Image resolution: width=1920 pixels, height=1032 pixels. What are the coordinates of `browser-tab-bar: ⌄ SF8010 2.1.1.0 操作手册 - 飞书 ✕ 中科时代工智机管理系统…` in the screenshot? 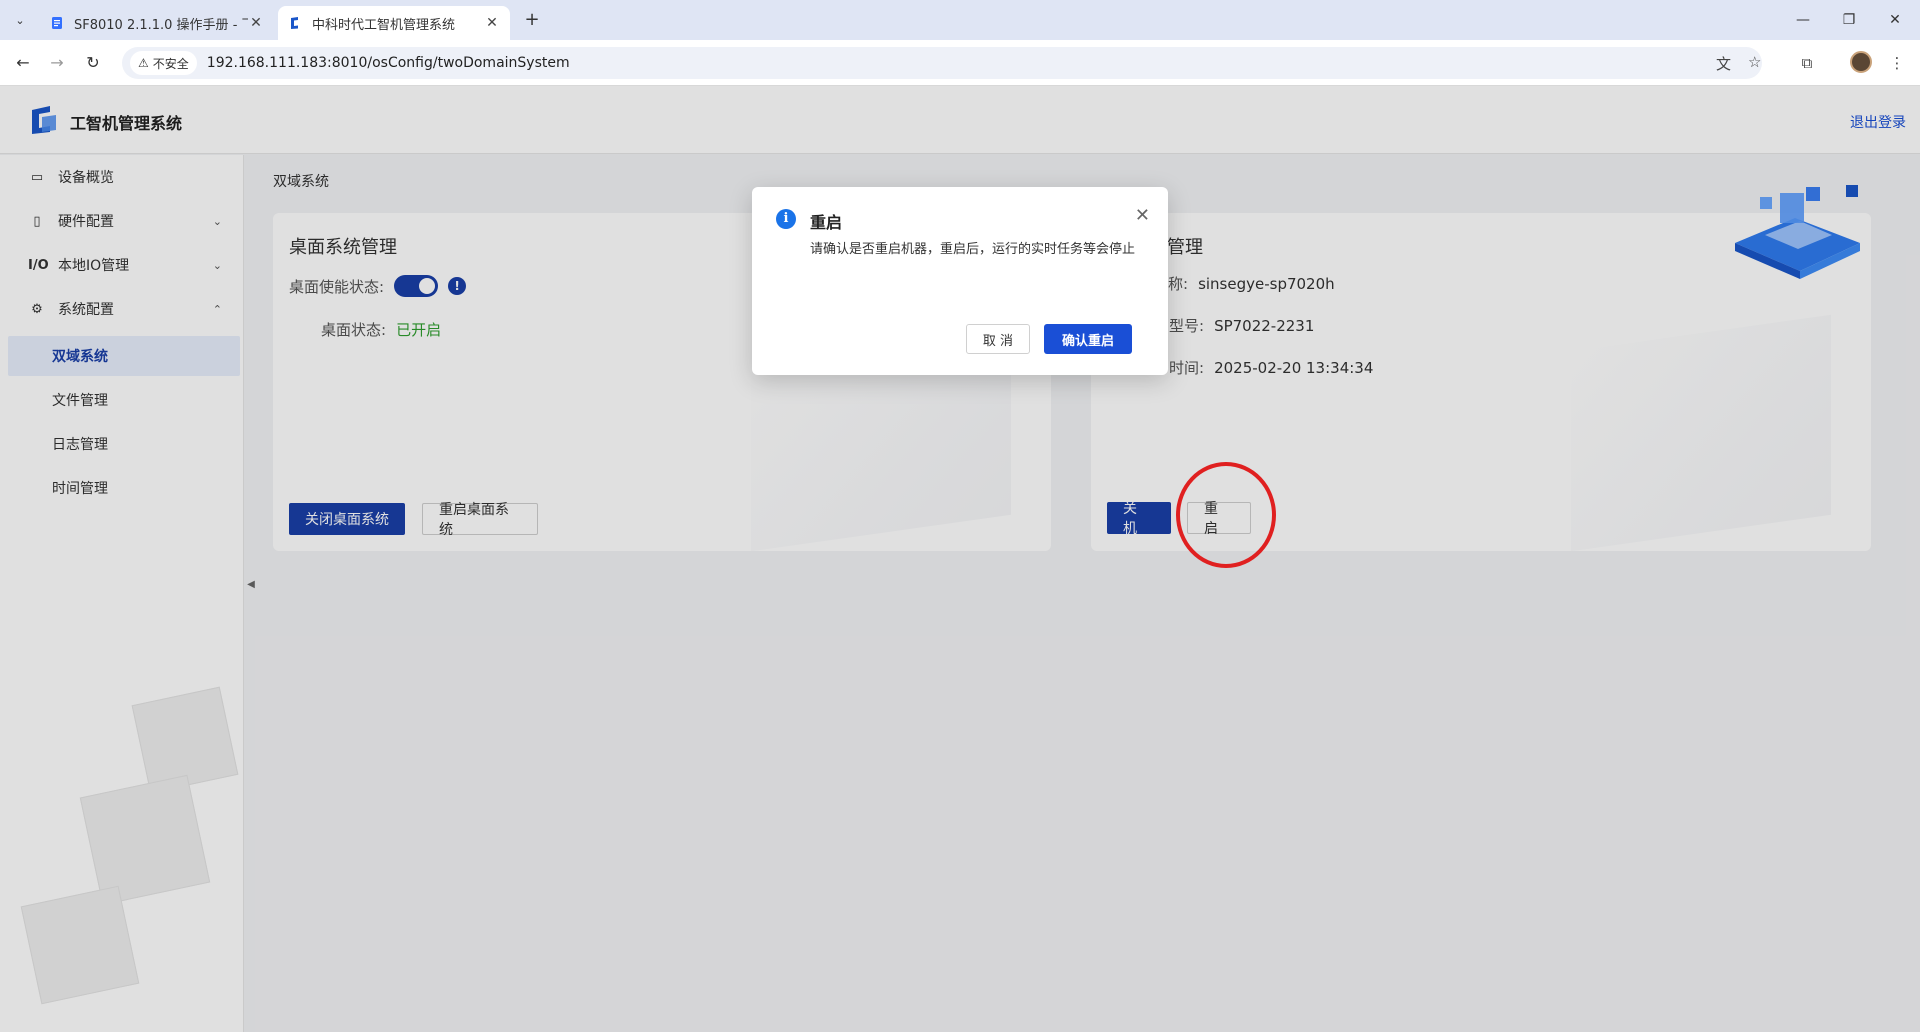 It's located at (960, 20).